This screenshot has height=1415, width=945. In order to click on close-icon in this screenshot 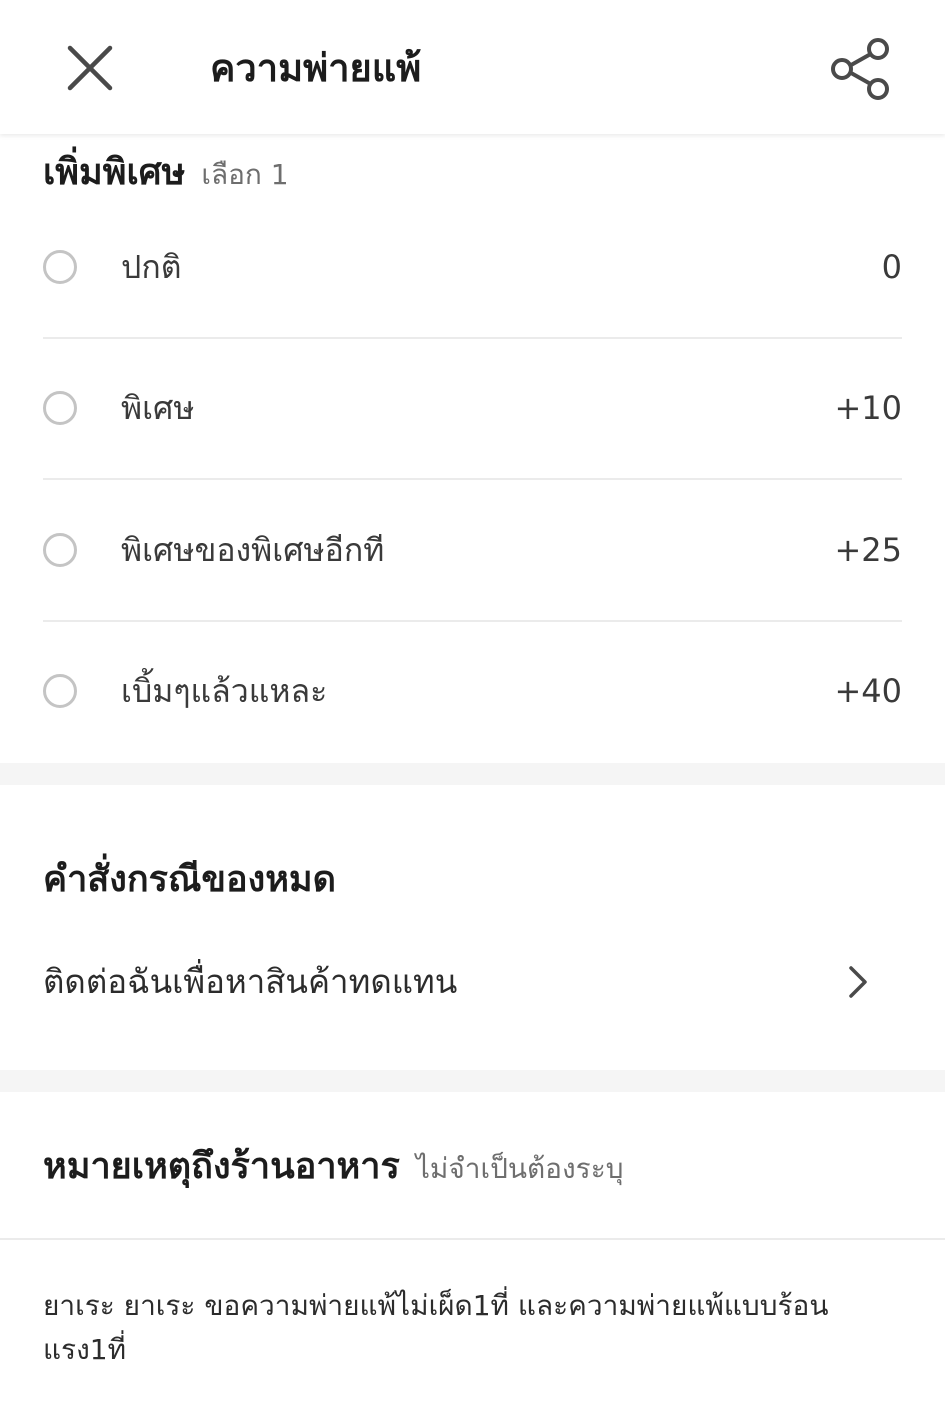, I will do `click(90, 68)`.